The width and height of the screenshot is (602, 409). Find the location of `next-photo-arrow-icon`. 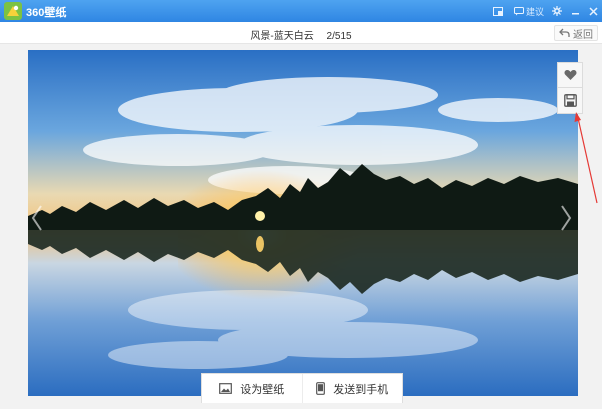

next-photo-arrow-icon is located at coordinates (566, 218).